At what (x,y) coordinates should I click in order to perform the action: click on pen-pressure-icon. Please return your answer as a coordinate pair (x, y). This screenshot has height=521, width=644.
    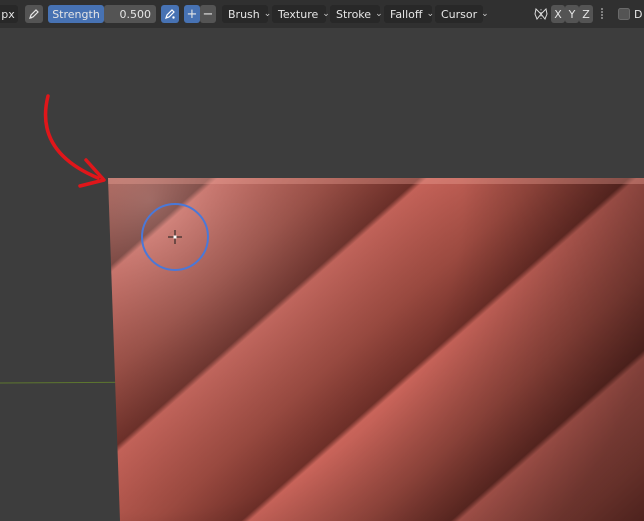
    Looking at the image, I should click on (34, 14).